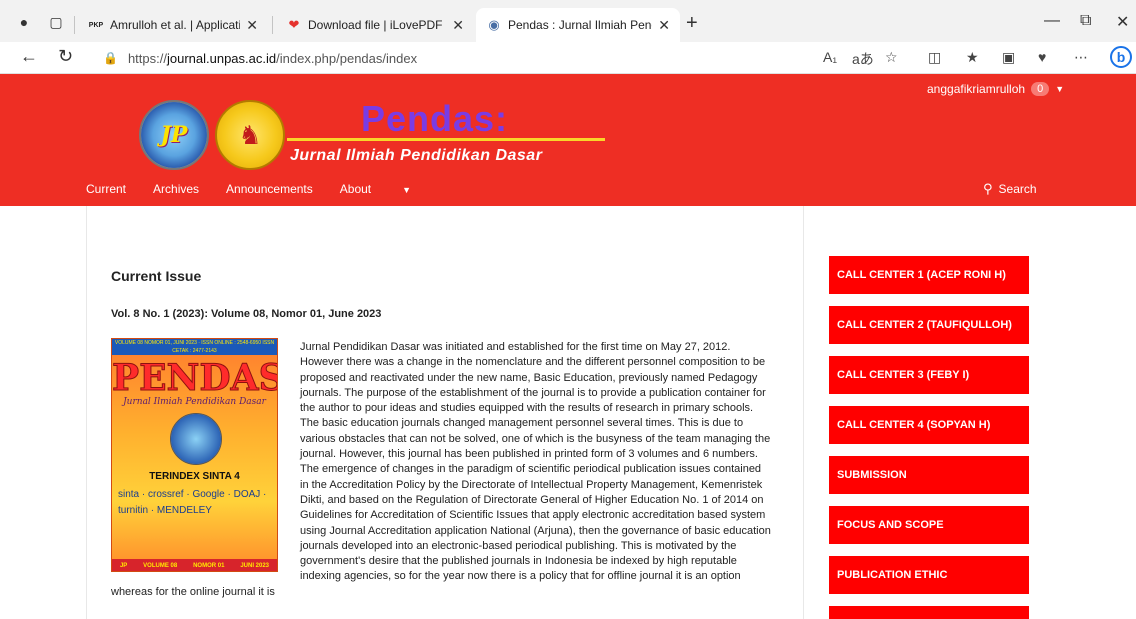 This screenshot has height=619, width=1136. I want to click on minimize-icon: —, so click(1052, 21).